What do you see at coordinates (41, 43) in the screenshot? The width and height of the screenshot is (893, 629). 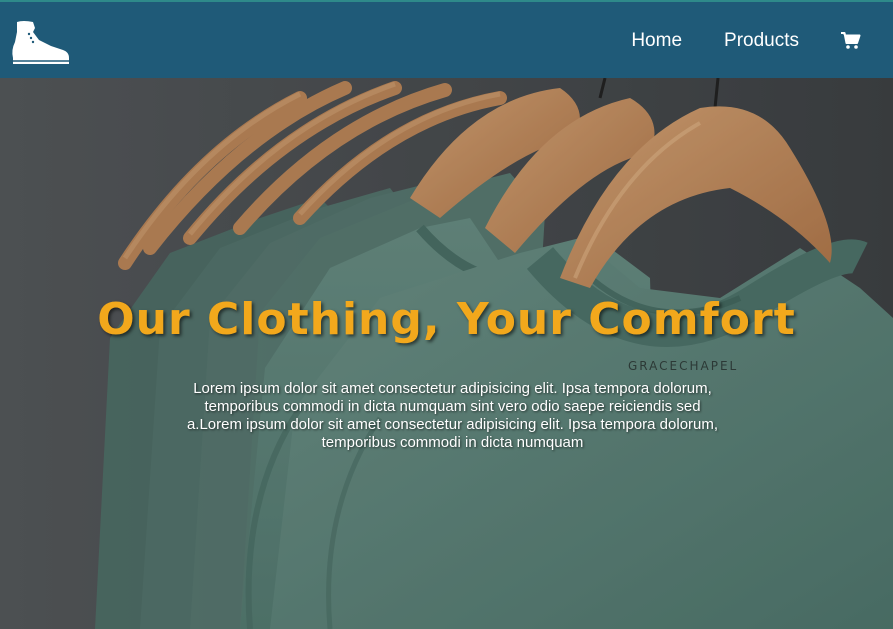 I see `boot-icon` at bounding box center [41, 43].